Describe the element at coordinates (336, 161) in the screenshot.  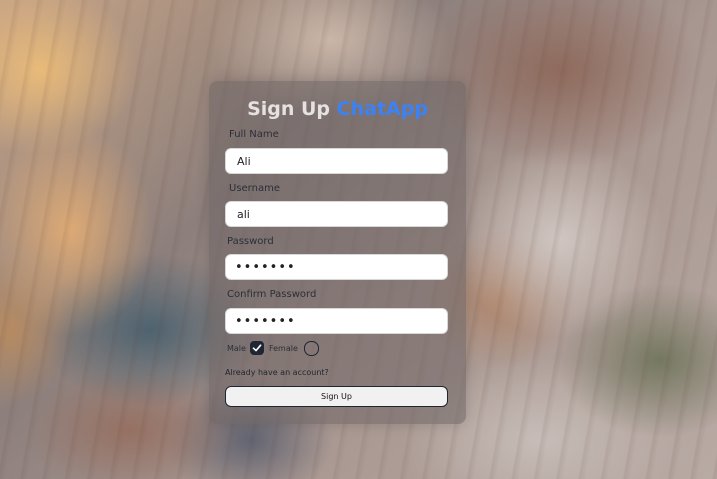
I see `full-name-input` at that location.